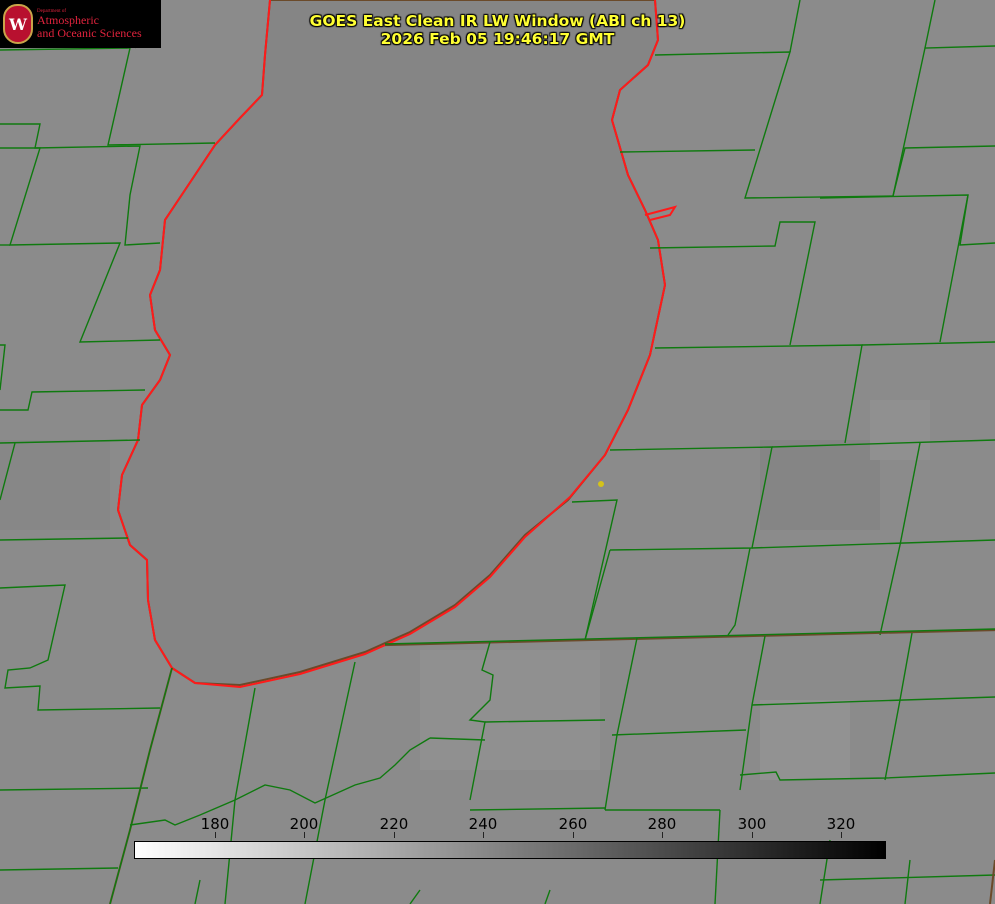 The height and width of the screenshot is (904, 995). What do you see at coordinates (215, 824) in the screenshot?
I see `colorbar-label: 180` at bounding box center [215, 824].